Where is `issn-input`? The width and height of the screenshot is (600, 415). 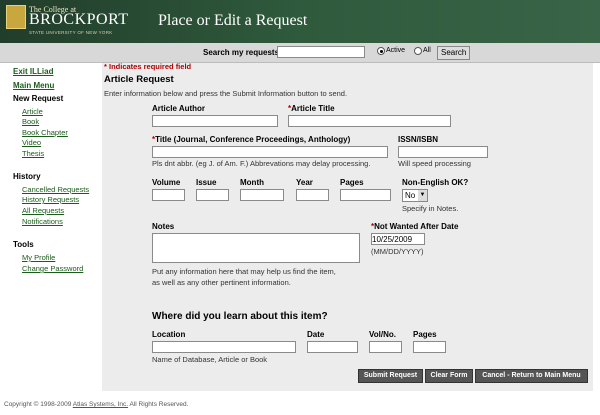
issn-input is located at coordinates (443, 152).